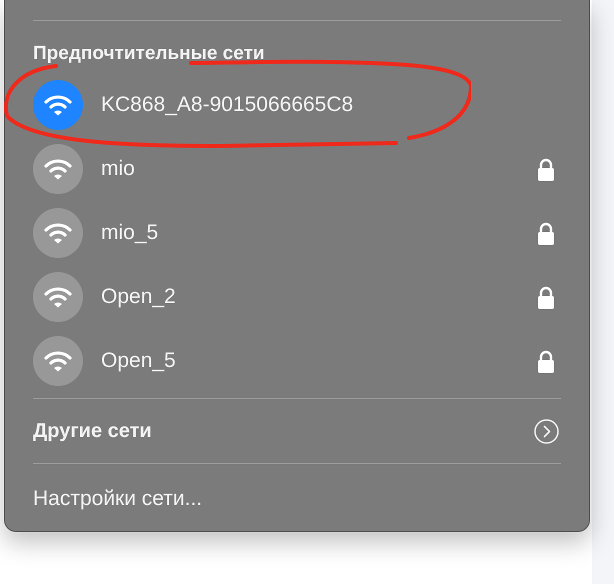 The height and width of the screenshot is (584, 614). Describe the element at coordinates (149, 54) in the screenshot. I see `section-heading: Предпочтительные сети` at that location.